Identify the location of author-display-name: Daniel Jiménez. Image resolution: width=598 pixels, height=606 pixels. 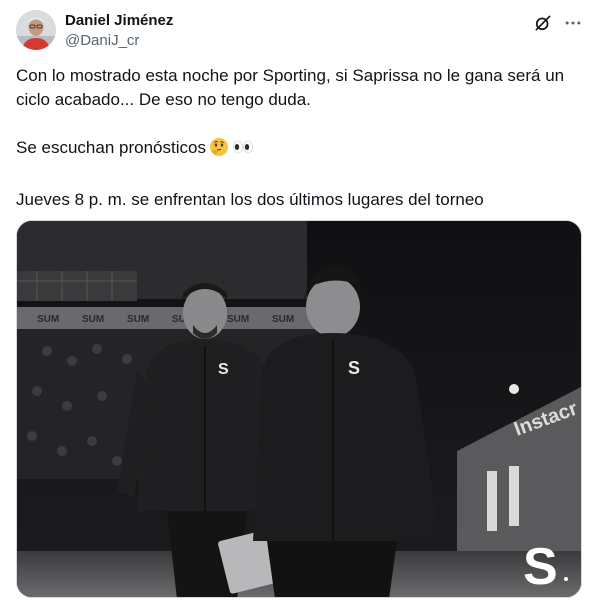
(119, 21).